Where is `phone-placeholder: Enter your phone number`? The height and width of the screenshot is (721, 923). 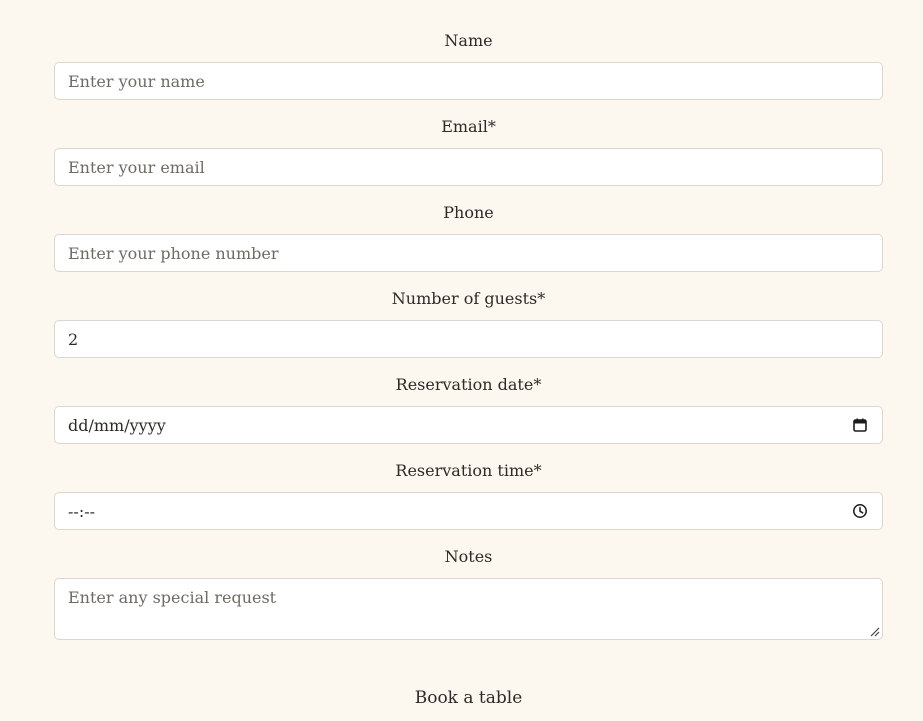 phone-placeholder: Enter your phone number is located at coordinates (173, 253).